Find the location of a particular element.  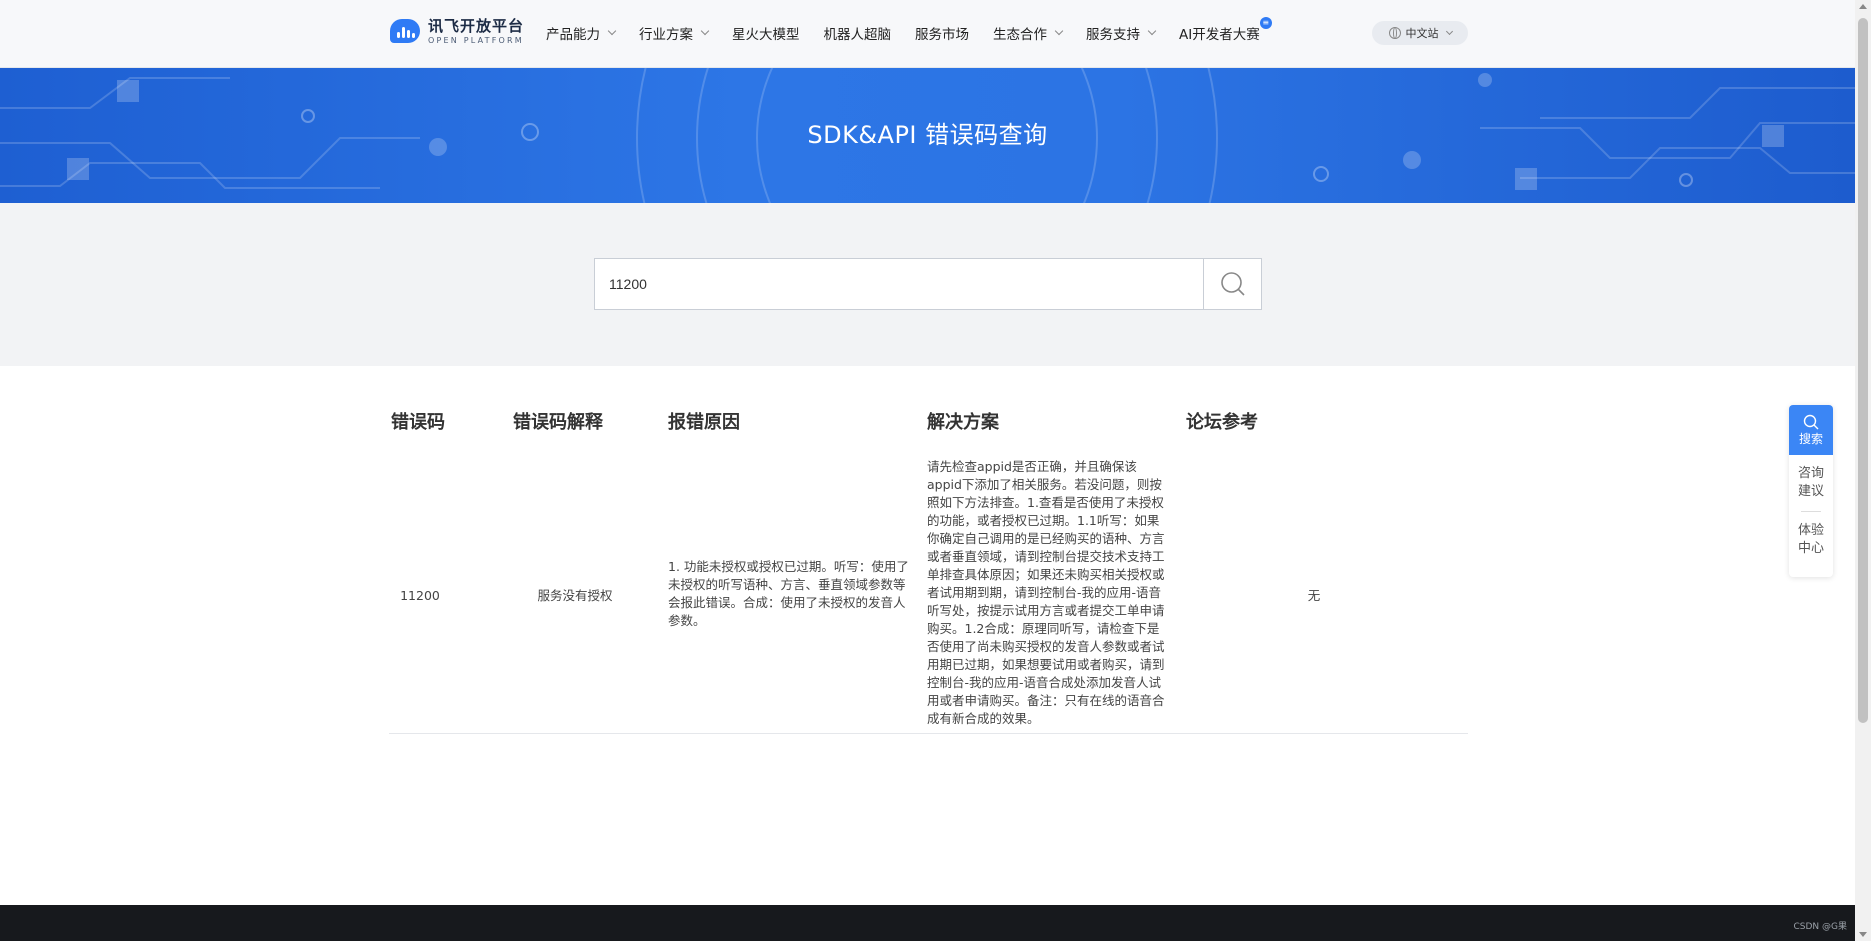

page-title: SDK&API 错误码查询 is located at coordinates (927, 135).